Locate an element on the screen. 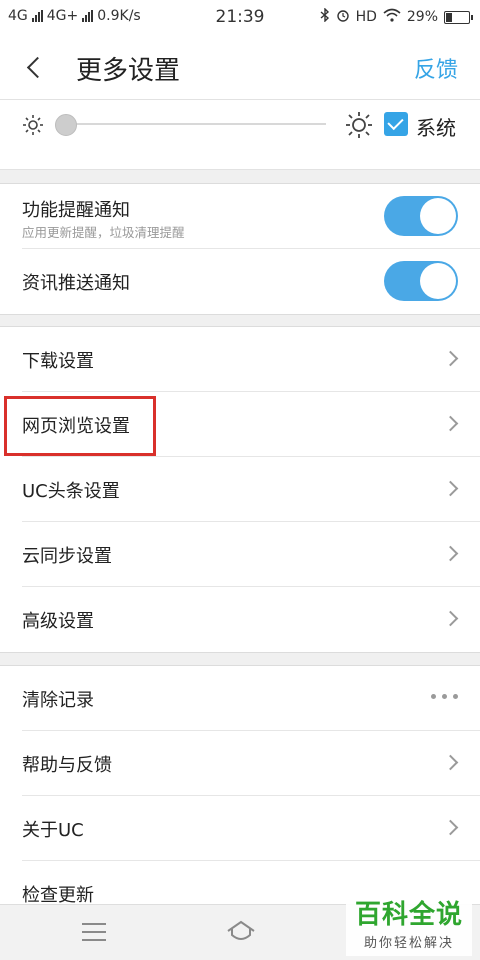 This screenshot has width=480, height=960. row-label: 关于UC is located at coordinates (53, 830).